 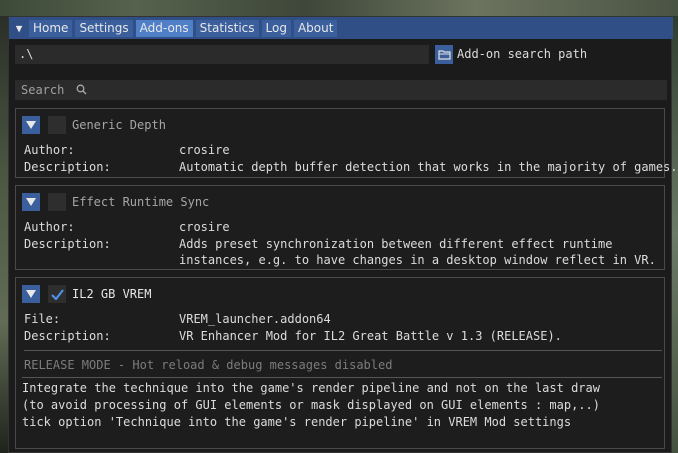 What do you see at coordinates (339, 8) in the screenshot?
I see `game-background` at bounding box center [339, 8].